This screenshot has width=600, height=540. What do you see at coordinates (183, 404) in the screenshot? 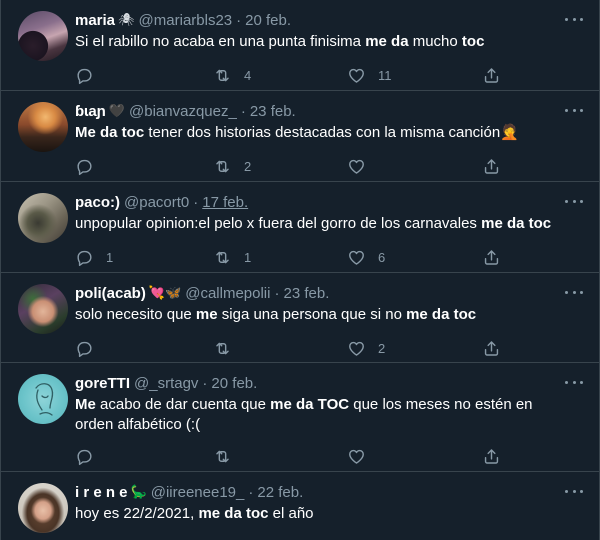
I see `text-segment: acabo de dar cuenta que` at bounding box center [183, 404].